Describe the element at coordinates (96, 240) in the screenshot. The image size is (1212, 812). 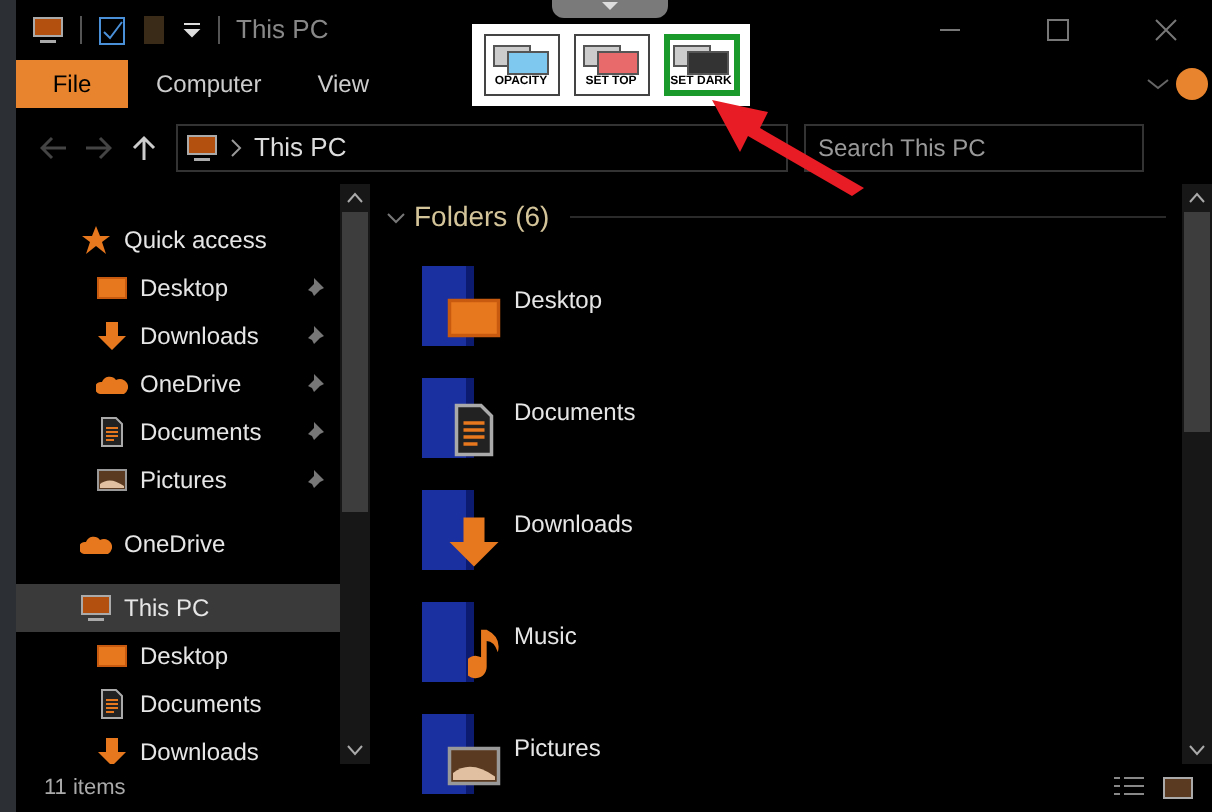
I see `star-icon` at that location.